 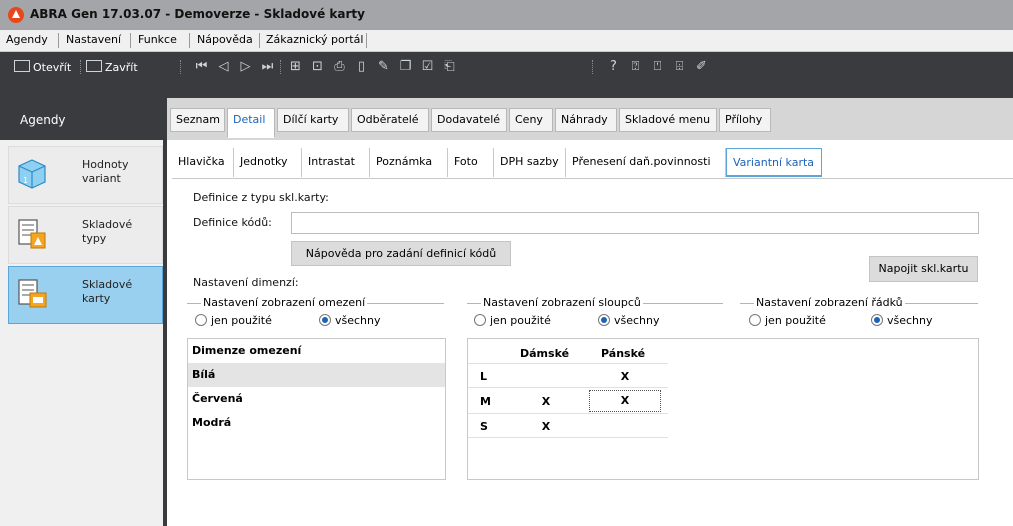 What do you see at coordinates (629, 320) in the screenshot?
I see `columns-all-radio: všechny` at bounding box center [629, 320].